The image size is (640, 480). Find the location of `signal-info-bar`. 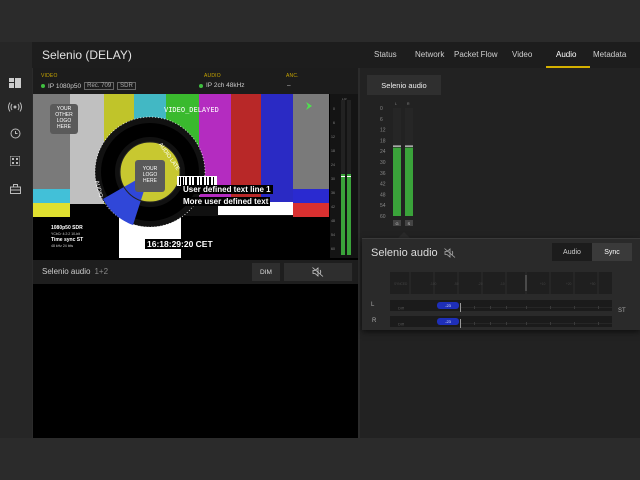

signal-info-bar is located at coordinates (195, 81).